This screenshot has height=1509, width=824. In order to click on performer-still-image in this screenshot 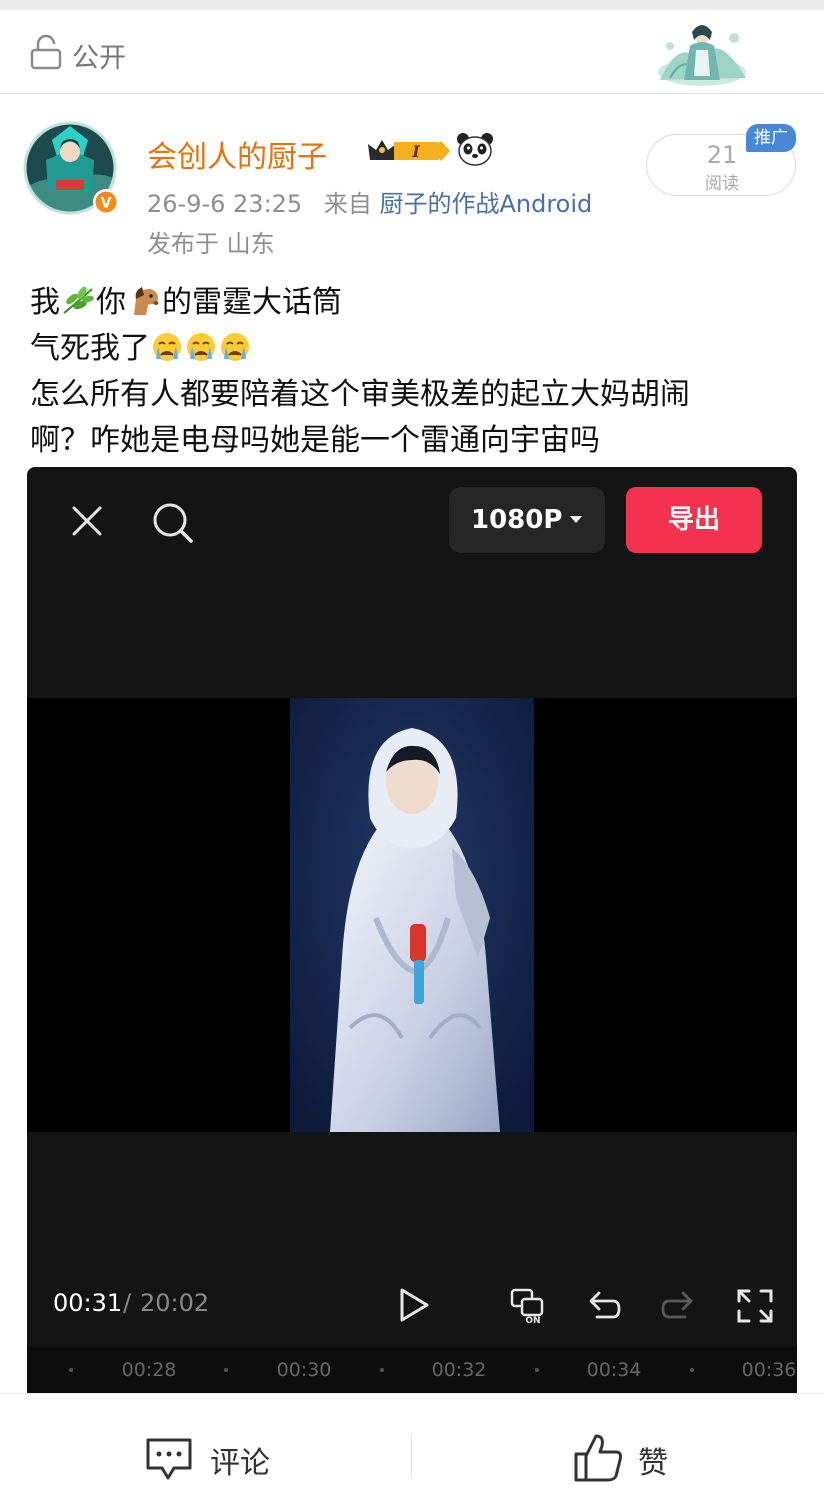, I will do `click(412, 915)`.